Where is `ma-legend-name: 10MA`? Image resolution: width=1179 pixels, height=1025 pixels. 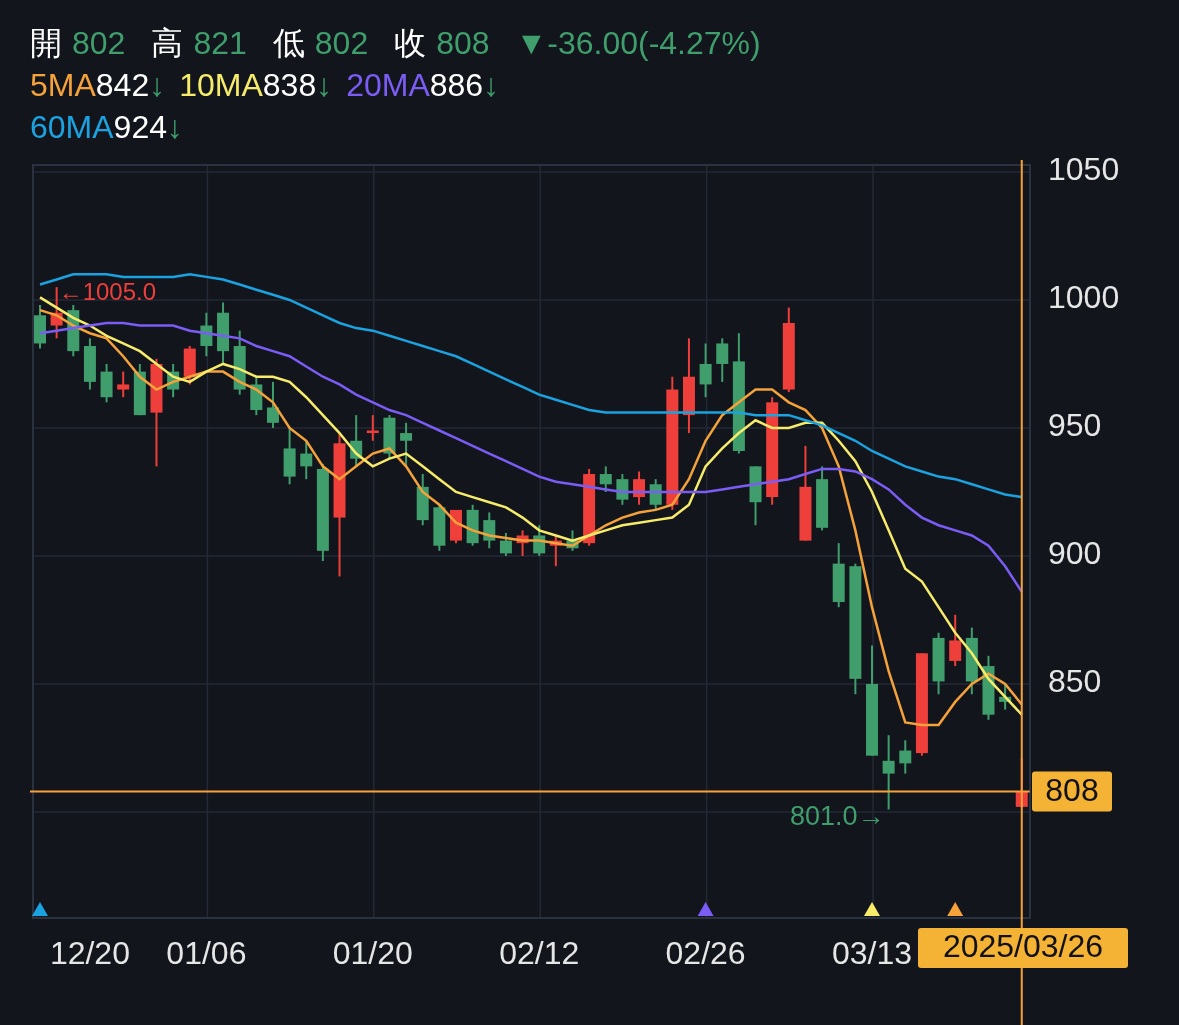 ma-legend-name: 10MA is located at coordinates (221, 85).